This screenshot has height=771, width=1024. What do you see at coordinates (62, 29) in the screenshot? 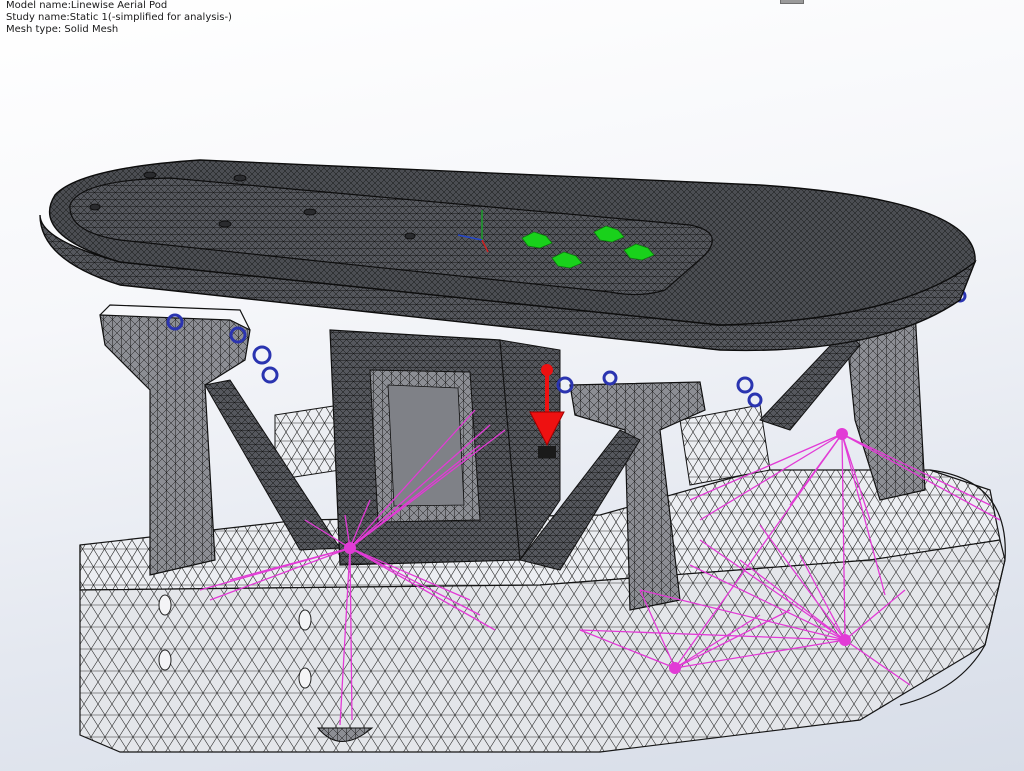
I see `mesh-type-text: Mesh type: Solid Mesh` at bounding box center [62, 29].